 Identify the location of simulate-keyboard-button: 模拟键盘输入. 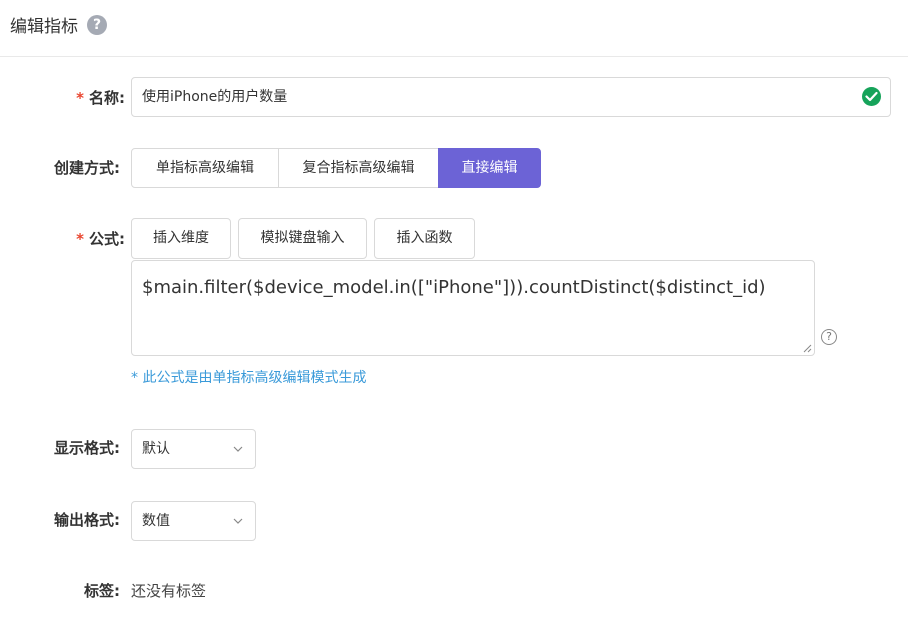
(302, 238).